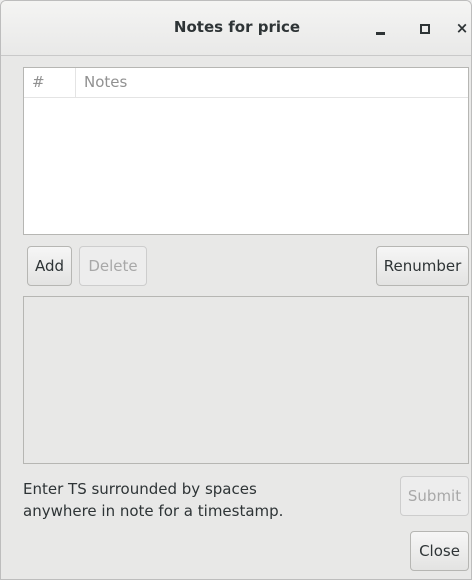 The image size is (472, 580). What do you see at coordinates (153, 511) in the screenshot?
I see `hint-line-2: anywhere in note for a timestamp.` at bounding box center [153, 511].